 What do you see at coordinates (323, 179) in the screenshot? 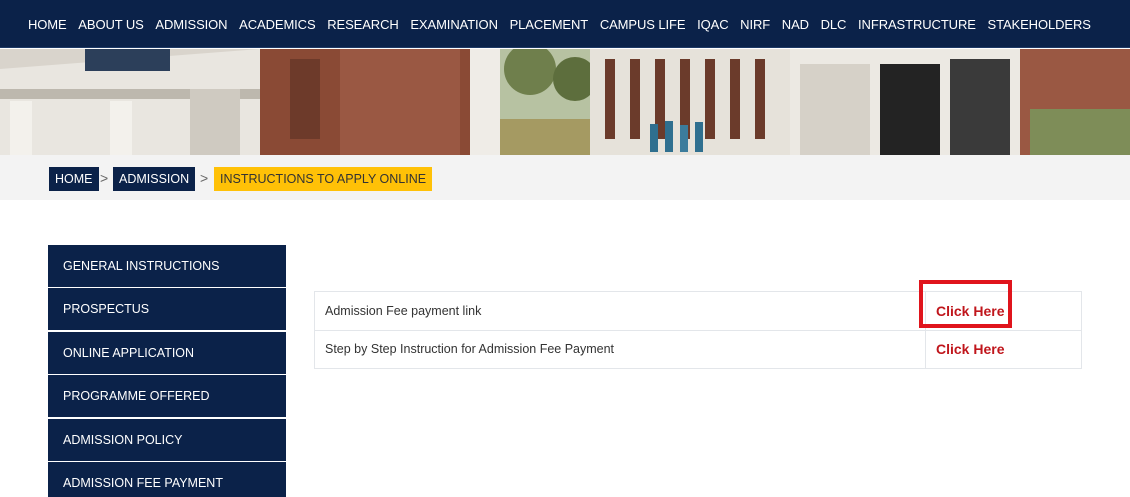
I see `breadcrumb-current: INSTRUCTIONS TO APPLY ONLINE` at bounding box center [323, 179].